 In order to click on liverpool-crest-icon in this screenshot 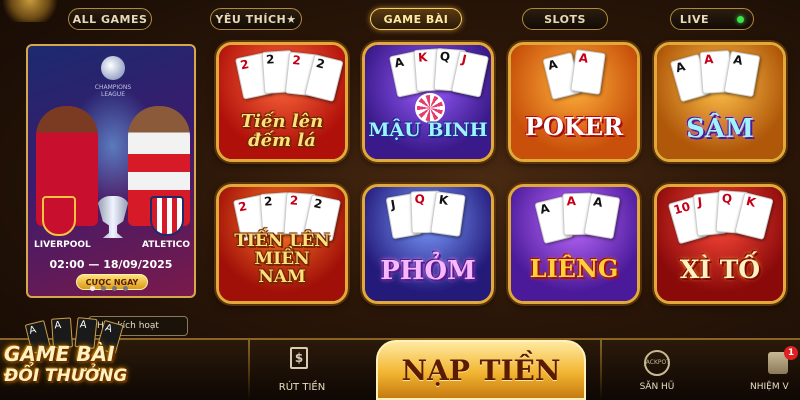, I will do `click(59, 216)`.